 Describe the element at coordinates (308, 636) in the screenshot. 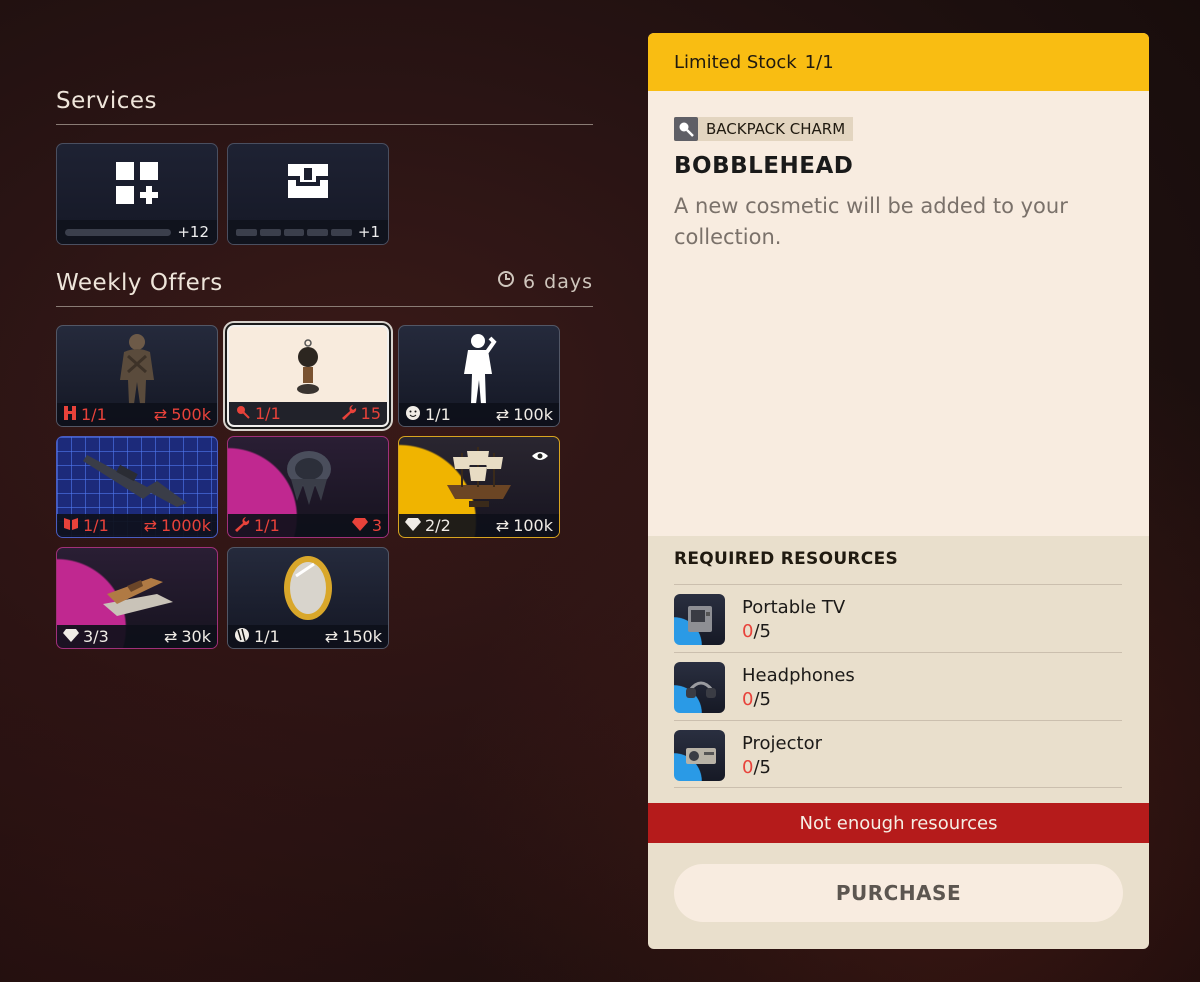

I see `offer-footer: 1/1 ⇄ 150k` at that location.